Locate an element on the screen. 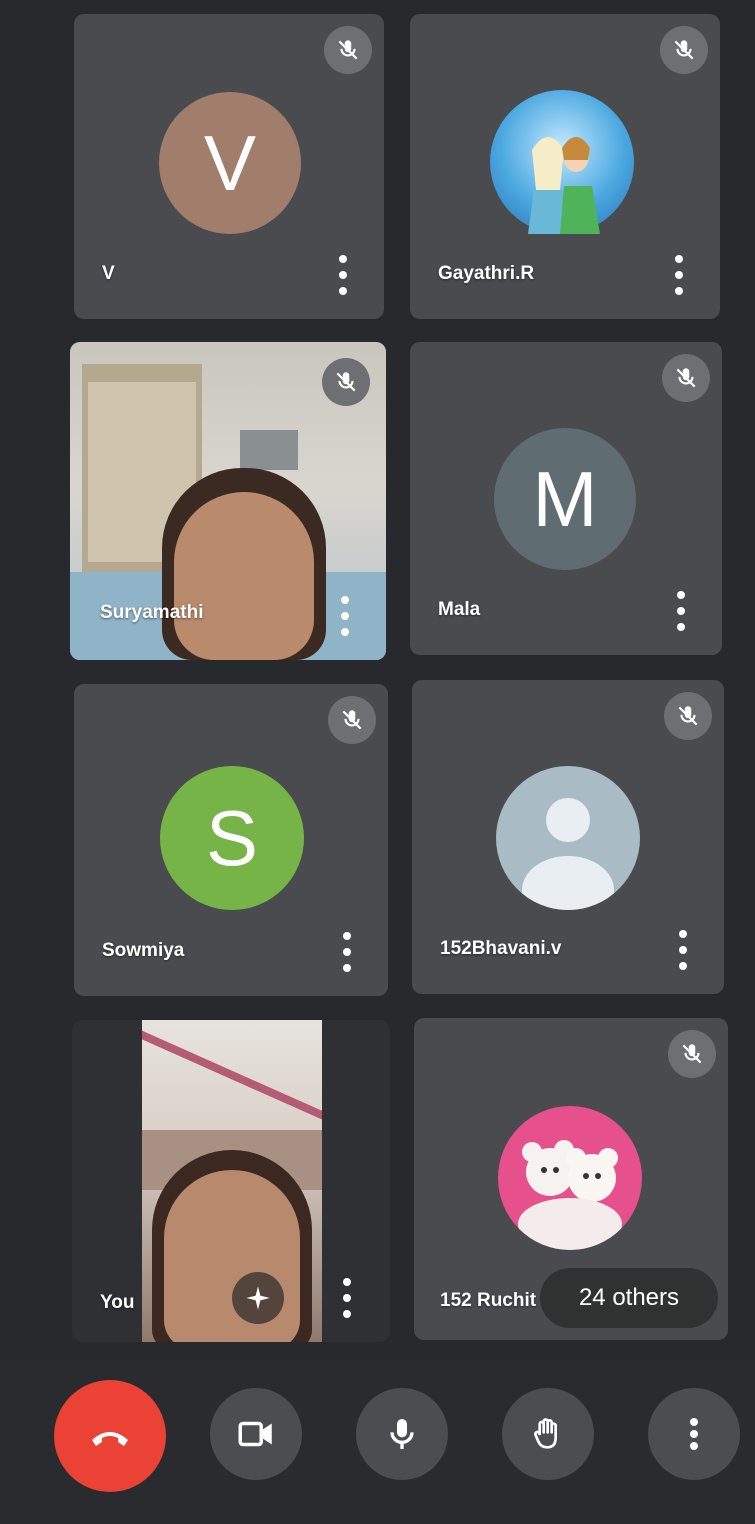  participant-name: Suryamathi is located at coordinates (152, 612).